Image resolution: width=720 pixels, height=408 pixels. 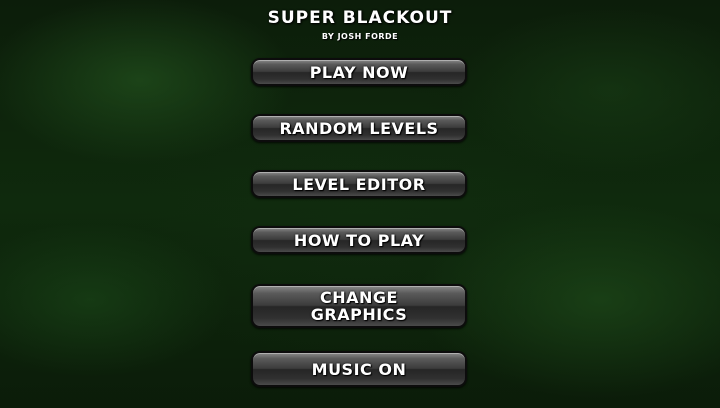 What do you see at coordinates (359, 128) in the screenshot?
I see `random-levels-button: RANDOM LEVELS` at bounding box center [359, 128].